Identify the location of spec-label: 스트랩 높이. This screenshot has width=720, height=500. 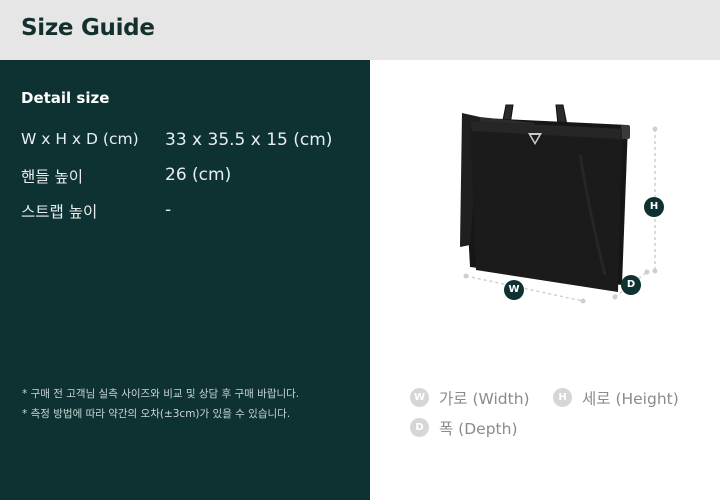
(59, 212).